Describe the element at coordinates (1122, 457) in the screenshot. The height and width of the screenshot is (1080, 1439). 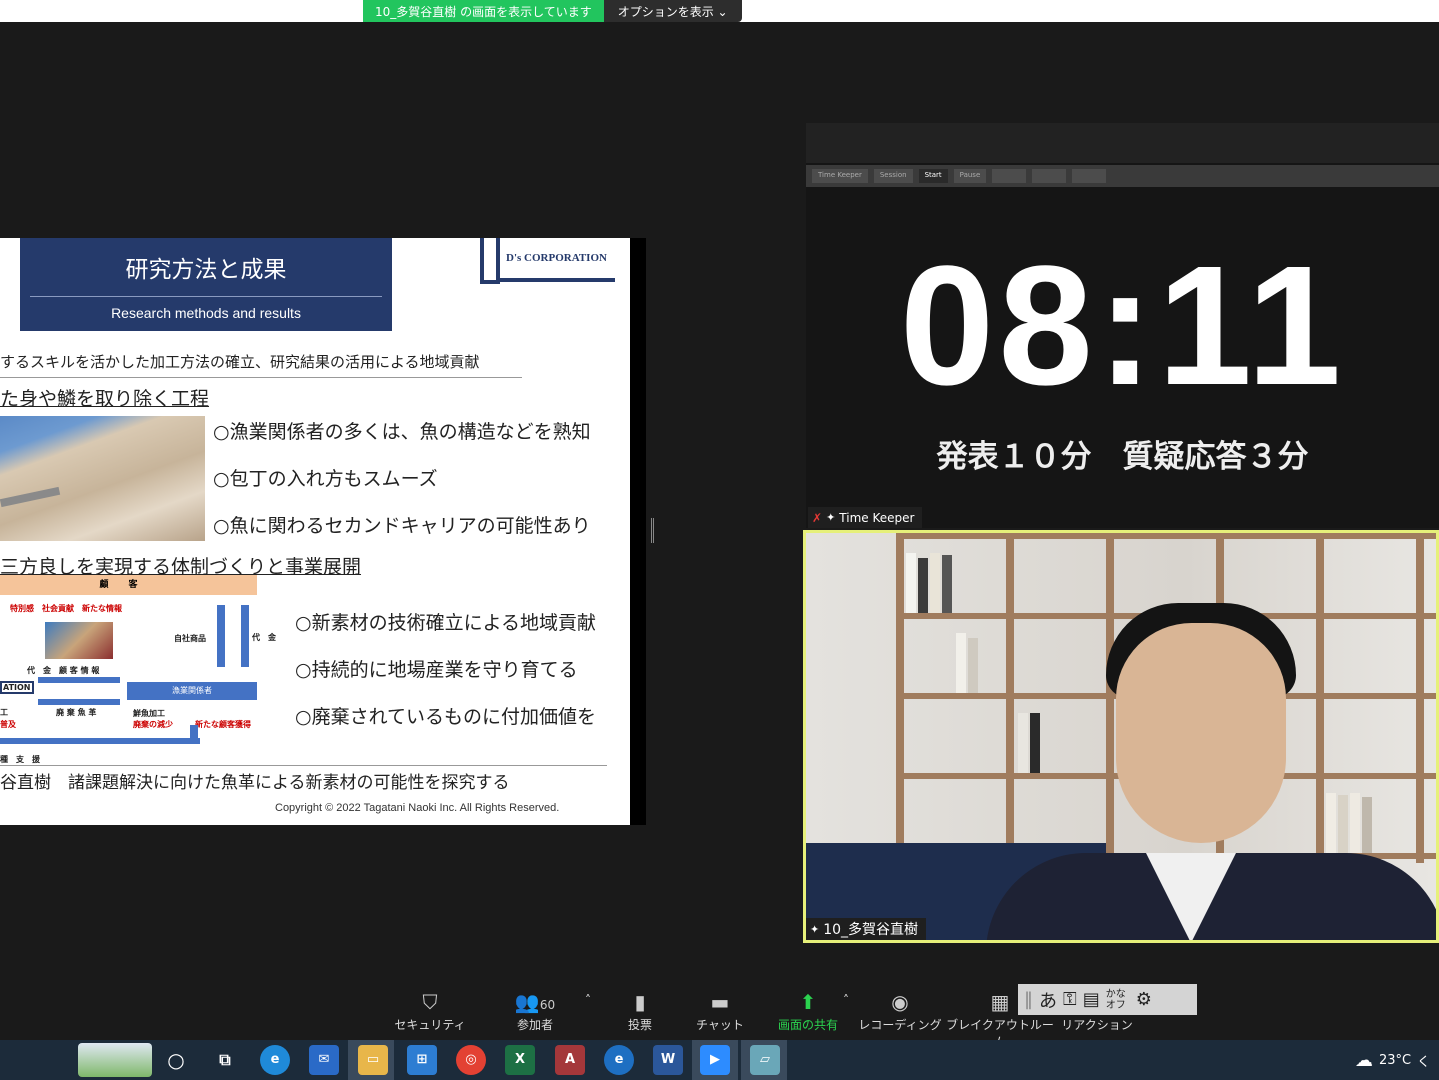
I see `timer-subtitle: 発表１０分 質疑応答３分` at that location.